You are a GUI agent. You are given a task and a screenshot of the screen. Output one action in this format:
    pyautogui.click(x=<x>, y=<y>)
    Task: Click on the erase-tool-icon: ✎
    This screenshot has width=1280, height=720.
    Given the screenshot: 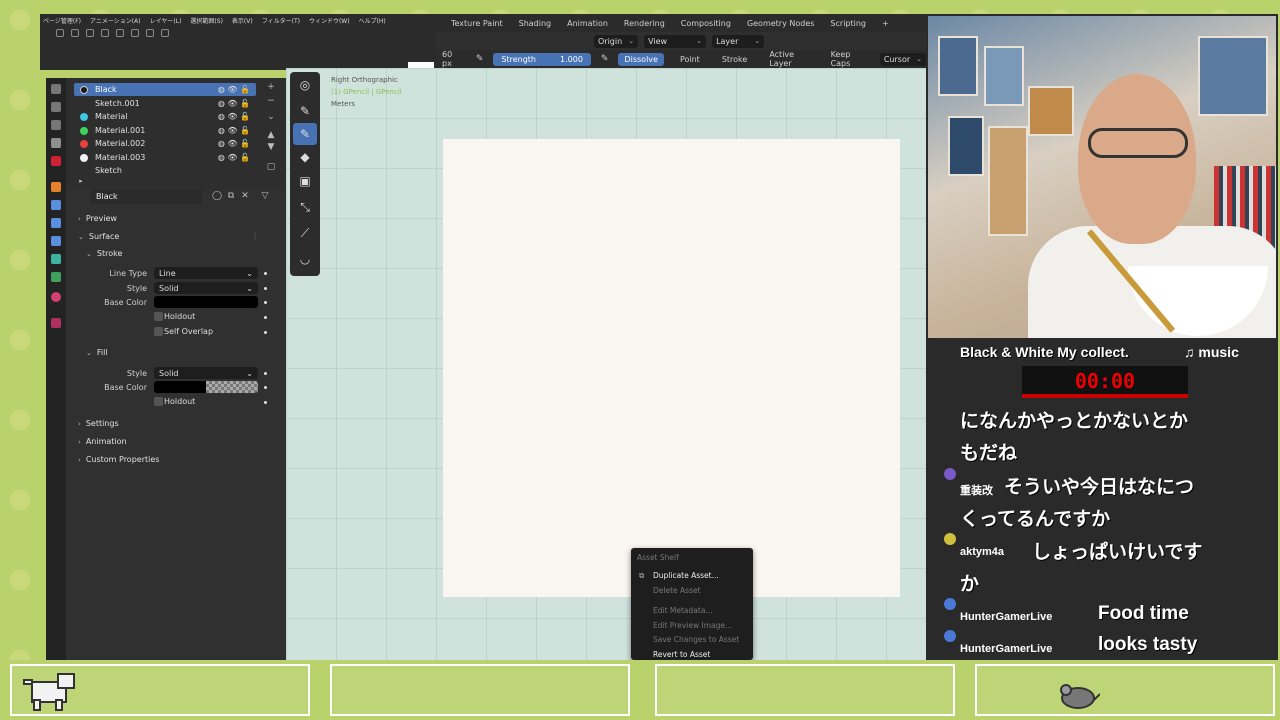 What is the action you would take?
    pyautogui.click(x=305, y=134)
    